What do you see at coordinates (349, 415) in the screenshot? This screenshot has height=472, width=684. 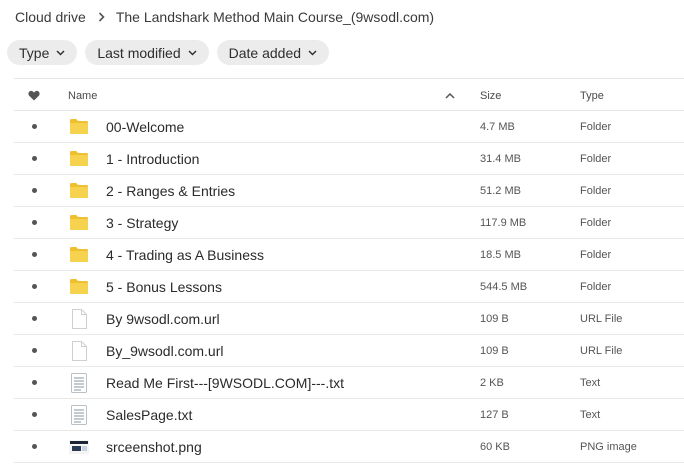 I see `table-row: SalesPage.txt 127 B Text` at bounding box center [349, 415].